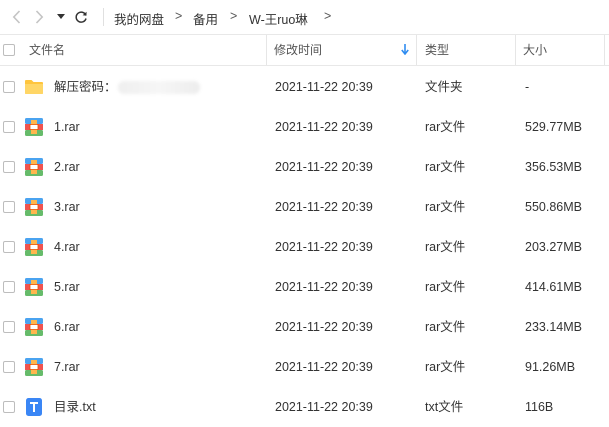 The image size is (609, 427). I want to click on table-row: 4.rar 2021-11-22 20:39 rar文件 203.27MB, so click(304, 247).